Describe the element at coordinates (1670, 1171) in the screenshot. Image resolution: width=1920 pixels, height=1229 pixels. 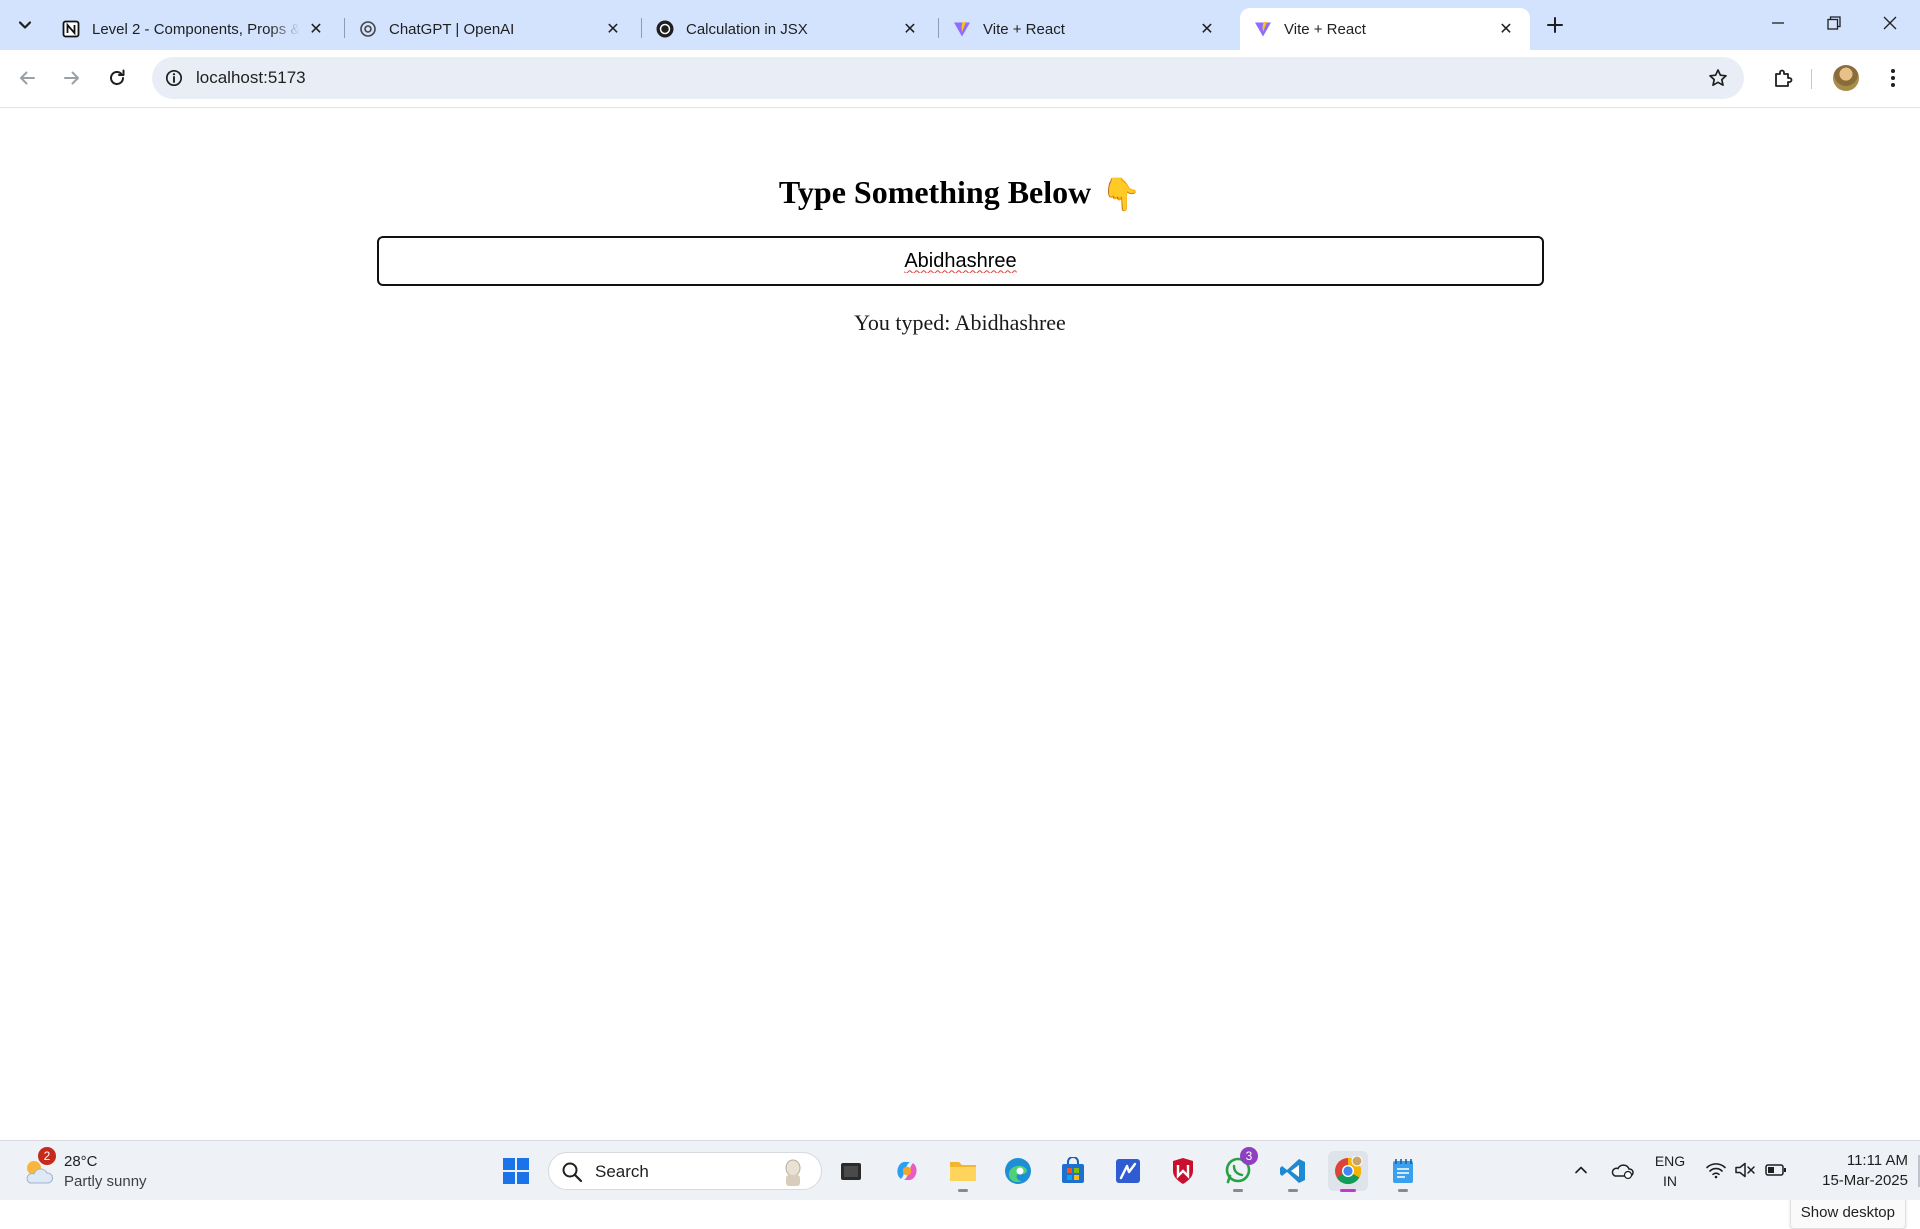
I see `language-indicator: ENG IN` at that location.